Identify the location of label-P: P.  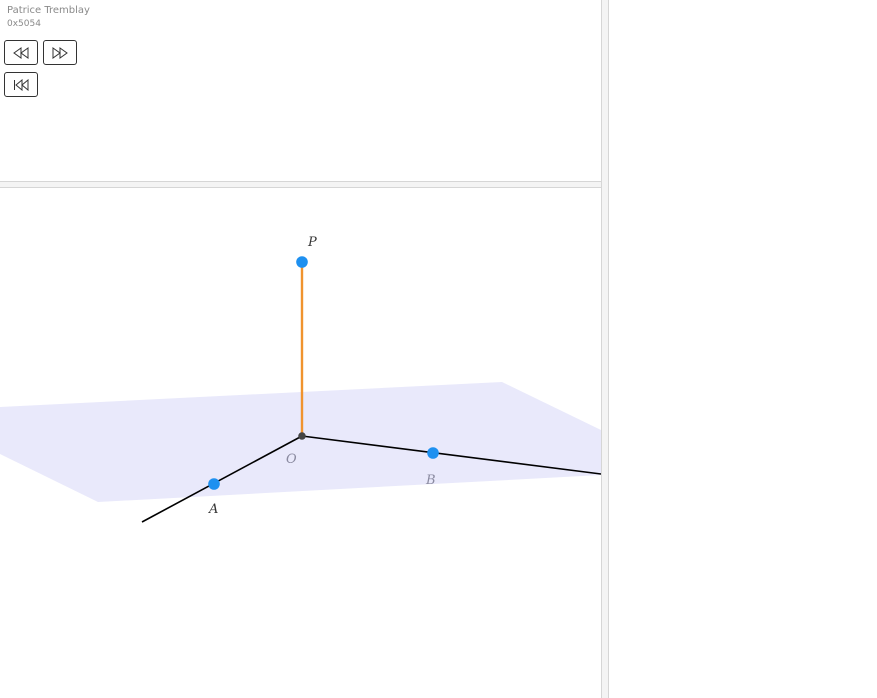
(312, 242).